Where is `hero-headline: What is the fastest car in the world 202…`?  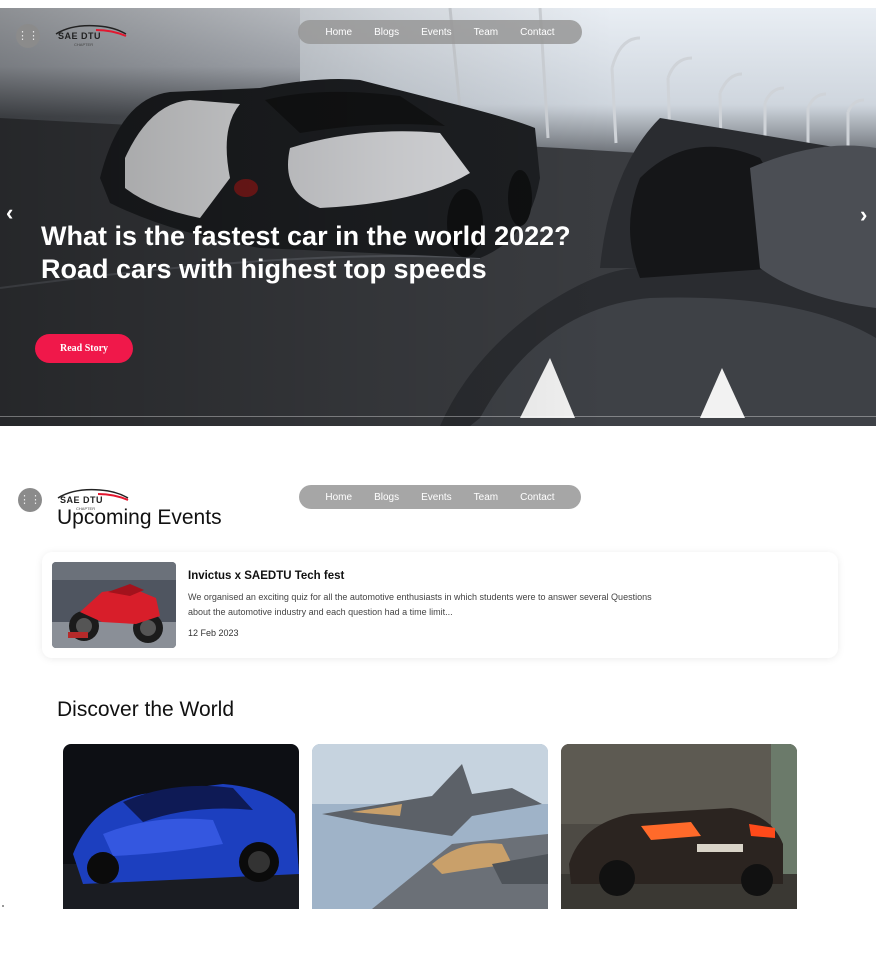 hero-headline: What is the fastest car in the world 202… is located at coordinates (306, 252).